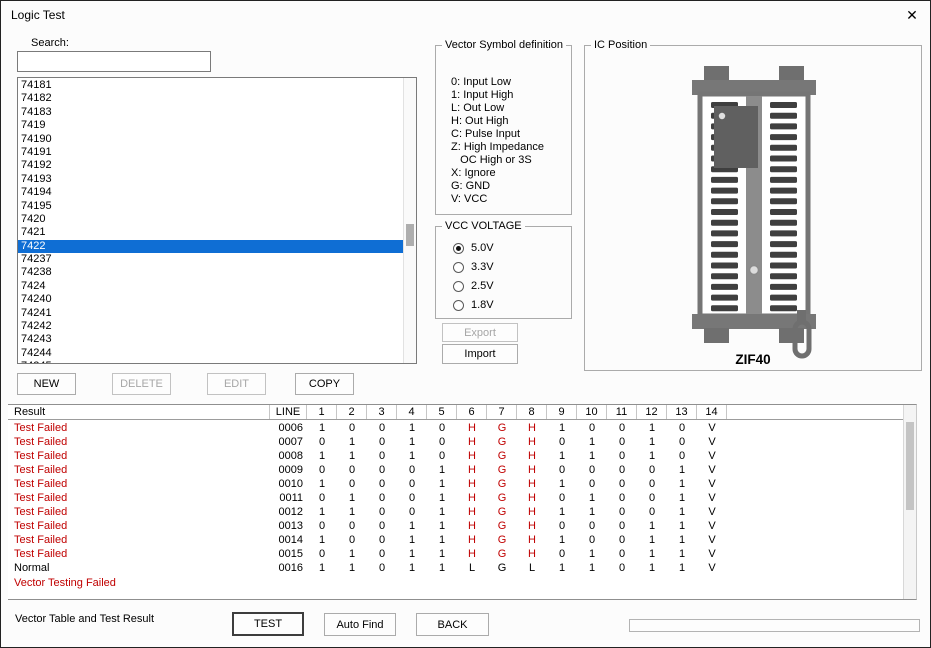 The height and width of the screenshot is (648, 931). I want to click on ic-position-title: IC Position, so click(621, 45).